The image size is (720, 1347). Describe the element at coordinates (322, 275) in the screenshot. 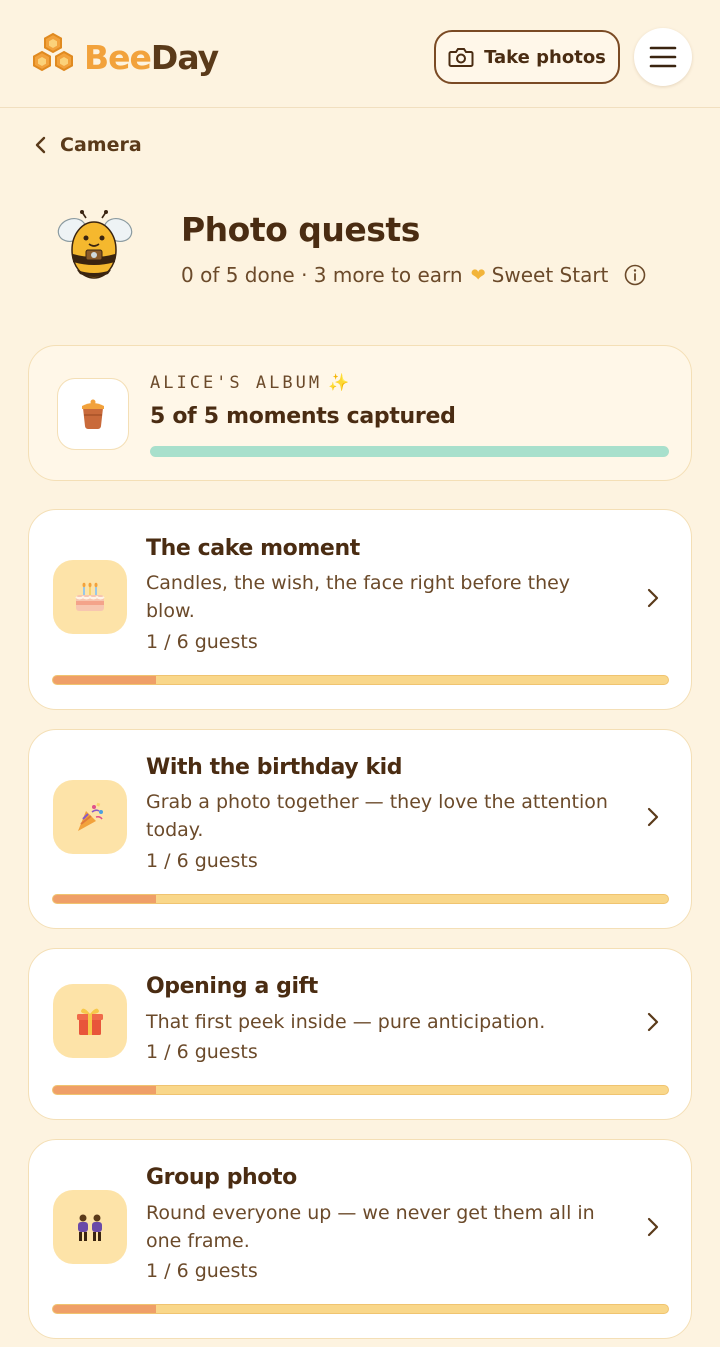

I see `quest-summary-progress: 0 of 5 done · 3 more to earn` at that location.